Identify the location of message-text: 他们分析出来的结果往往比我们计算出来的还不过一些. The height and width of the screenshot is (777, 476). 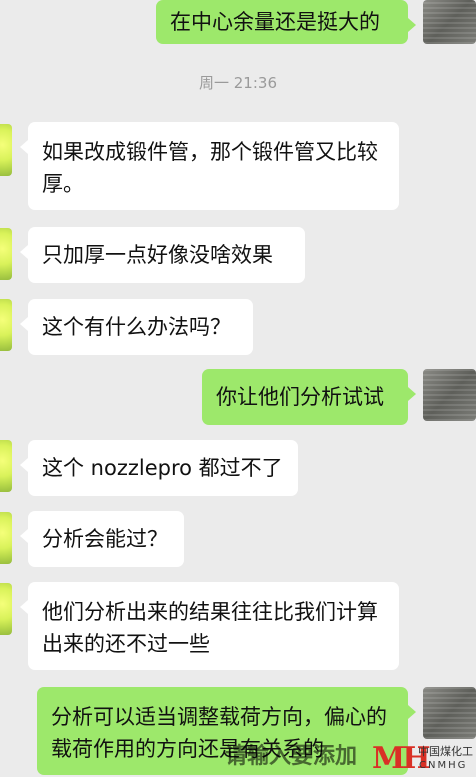
(210, 628).